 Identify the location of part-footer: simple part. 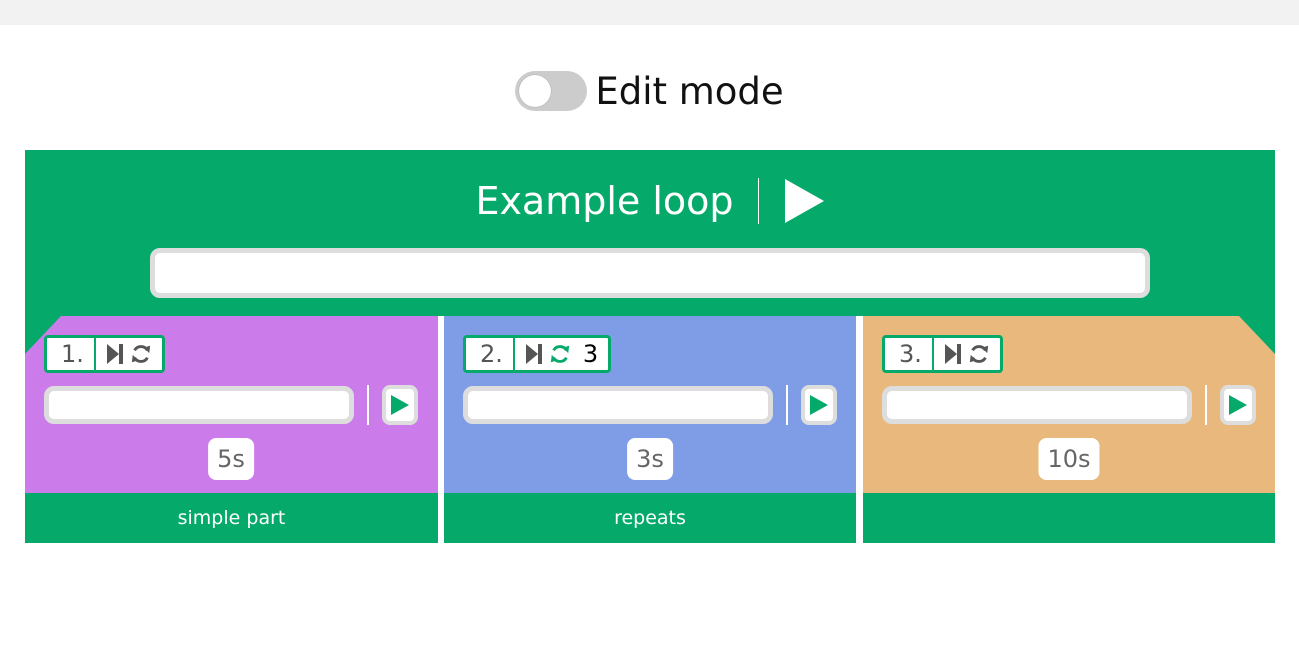
(231, 518).